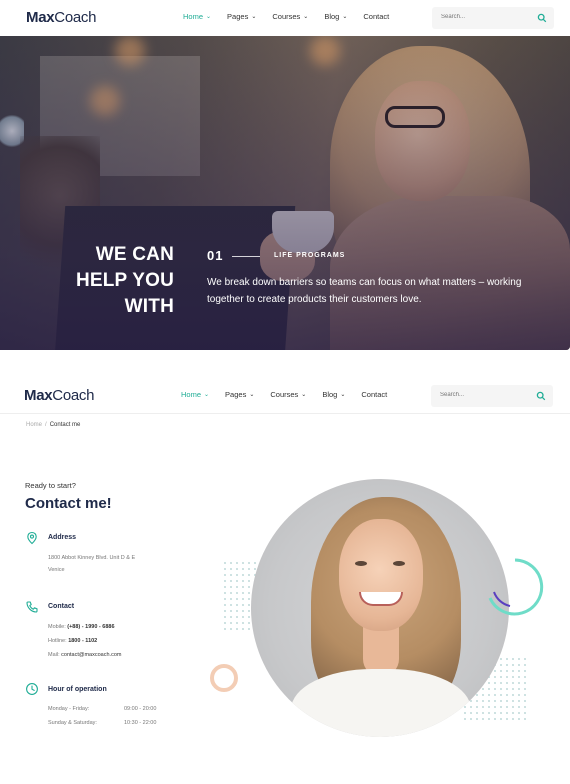 This screenshot has width=570, height=784. I want to click on hours-heading: Hour of operation, so click(77, 689).